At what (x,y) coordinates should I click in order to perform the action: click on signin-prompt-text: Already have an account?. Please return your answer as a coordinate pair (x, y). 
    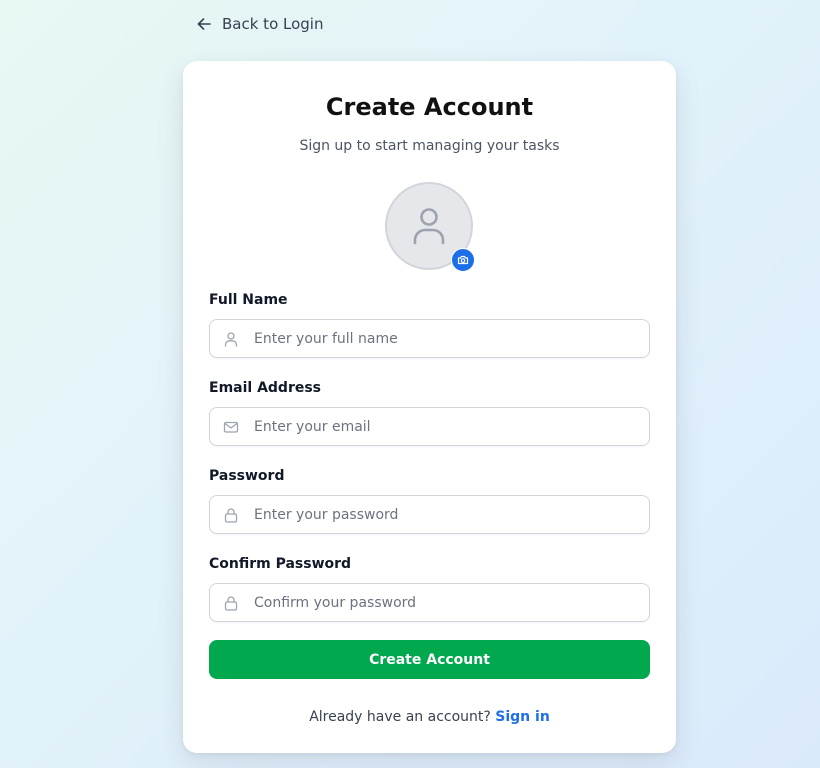
    Looking at the image, I should click on (400, 717).